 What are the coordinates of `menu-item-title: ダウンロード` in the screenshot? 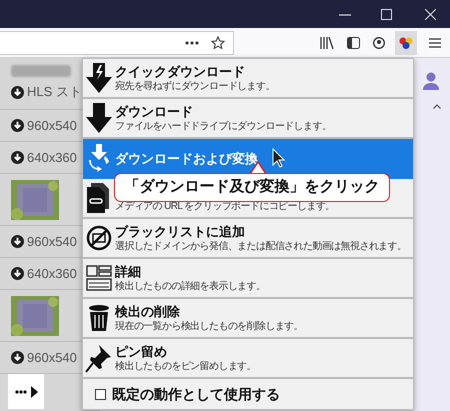 It's located at (154, 111).